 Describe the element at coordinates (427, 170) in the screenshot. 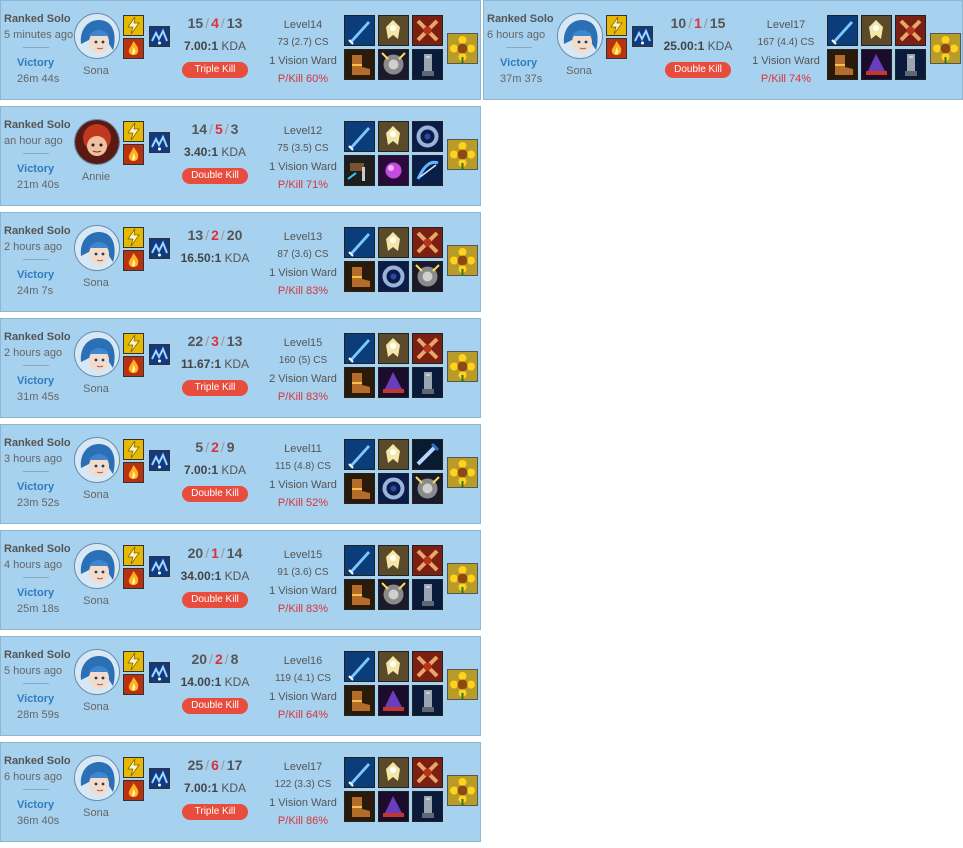

I see `bow-icon` at that location.